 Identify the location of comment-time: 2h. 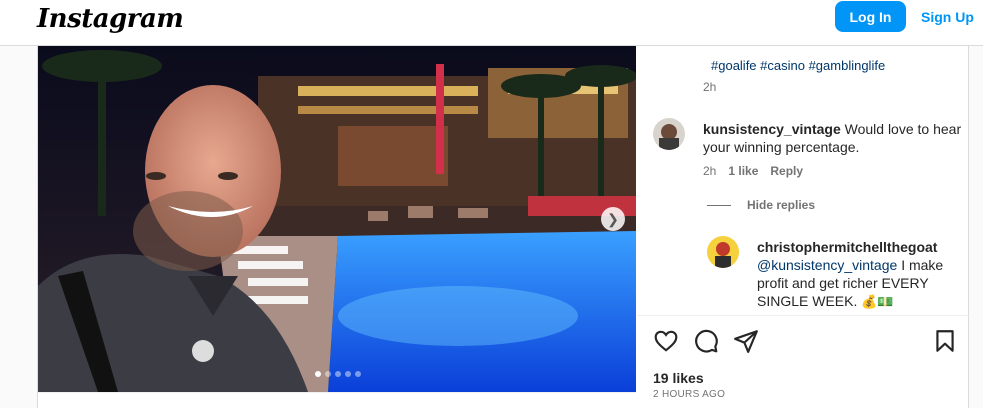
(710, 171).